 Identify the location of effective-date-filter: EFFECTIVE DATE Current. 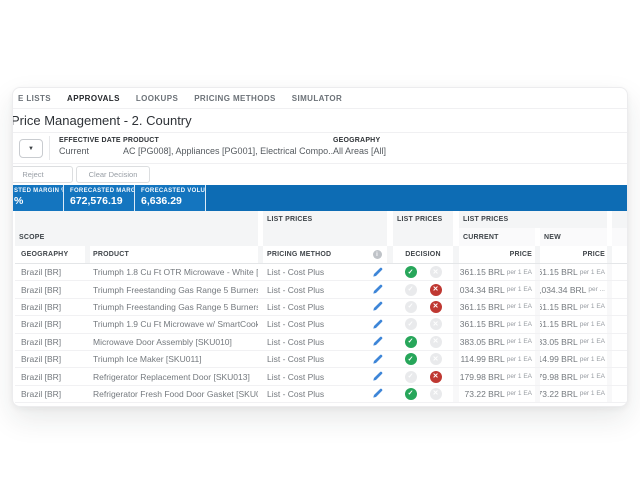
(90, 146).